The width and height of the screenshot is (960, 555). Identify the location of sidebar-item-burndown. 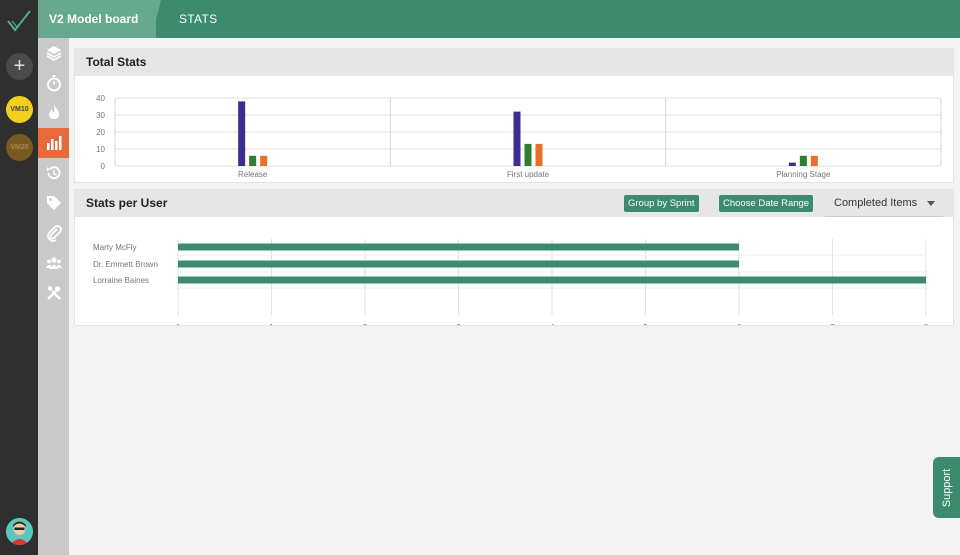
(53, 113).